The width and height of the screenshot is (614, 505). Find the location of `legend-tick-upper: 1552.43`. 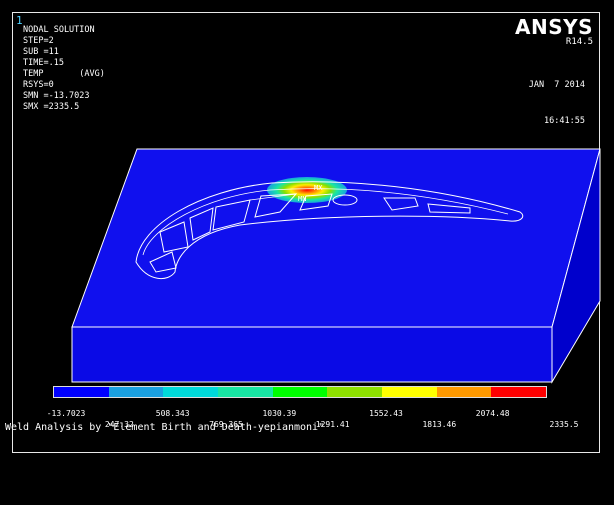

legend-tick-upper: 1552.43 is located at coordinates (386, 413).